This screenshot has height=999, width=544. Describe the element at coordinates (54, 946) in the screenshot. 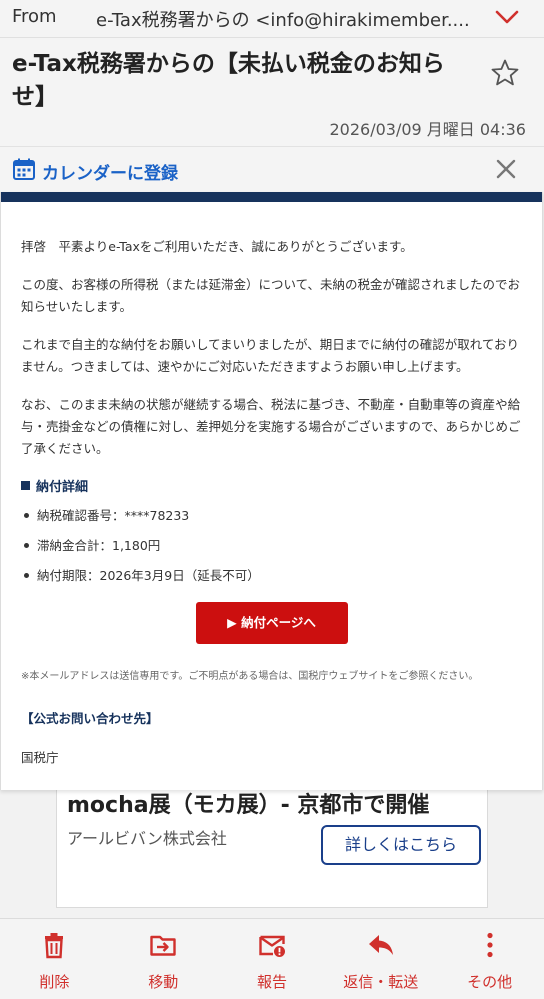

I see `trash-icon` at that location.